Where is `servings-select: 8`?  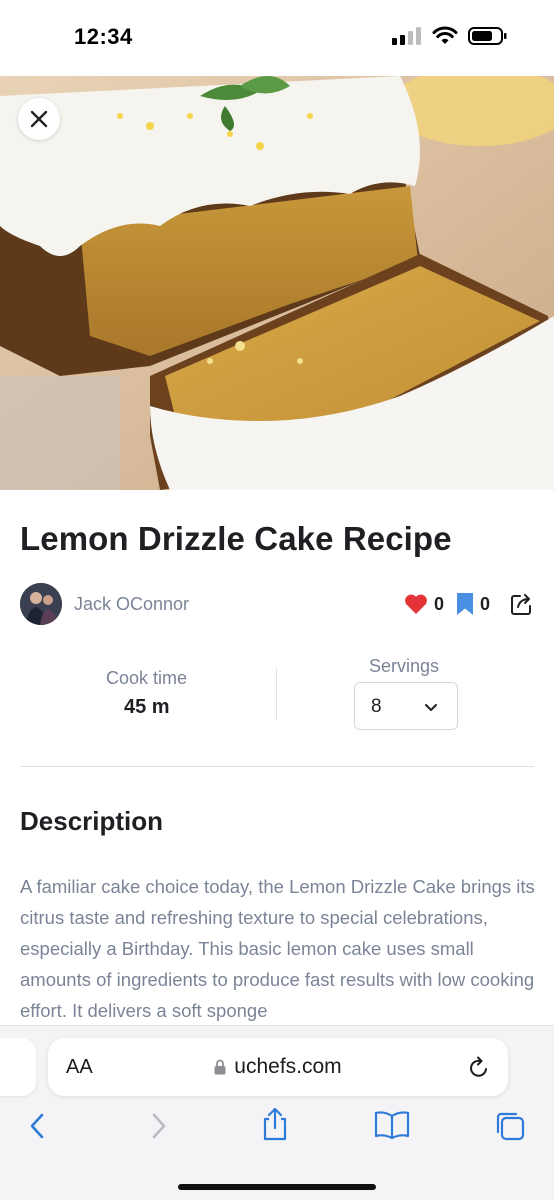 servings-select: 8 is located at coordinates (406, 706).